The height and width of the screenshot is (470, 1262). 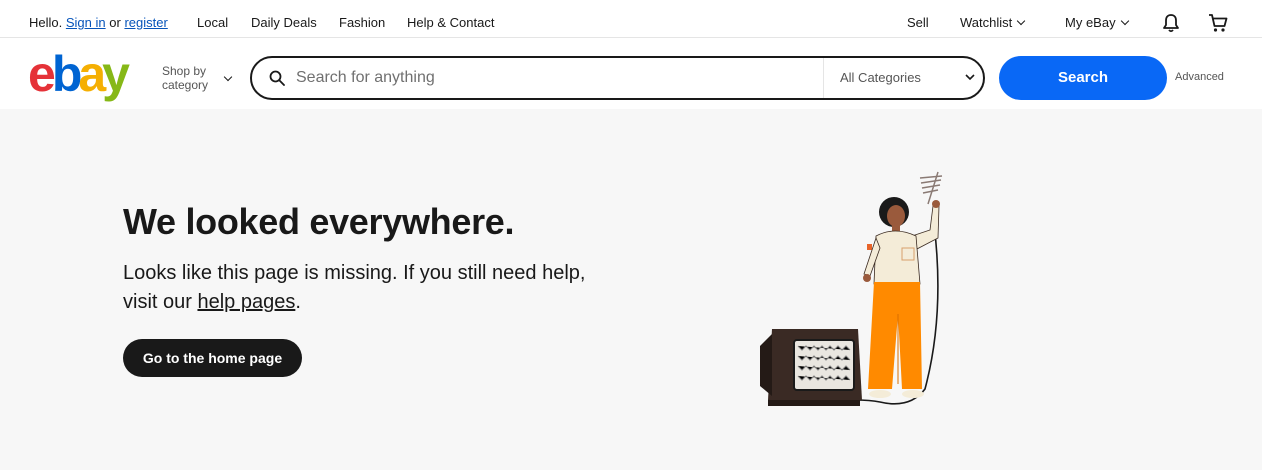 What do you see at coordinates (277, 80) in the screenshot?
I see `search-icon` at bounding box center [277, 80].